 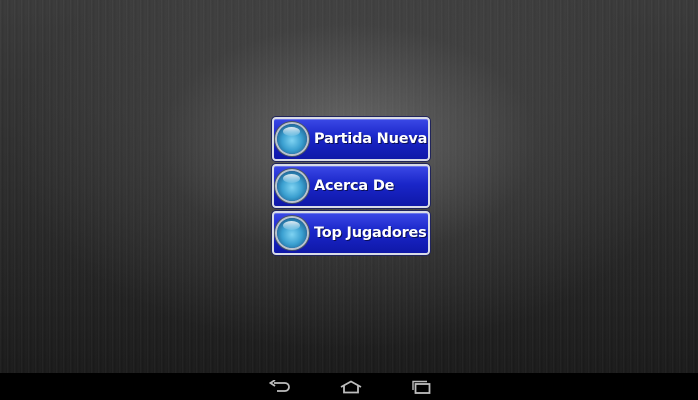 I want to click on home-icon, so click(x=351, y=387).